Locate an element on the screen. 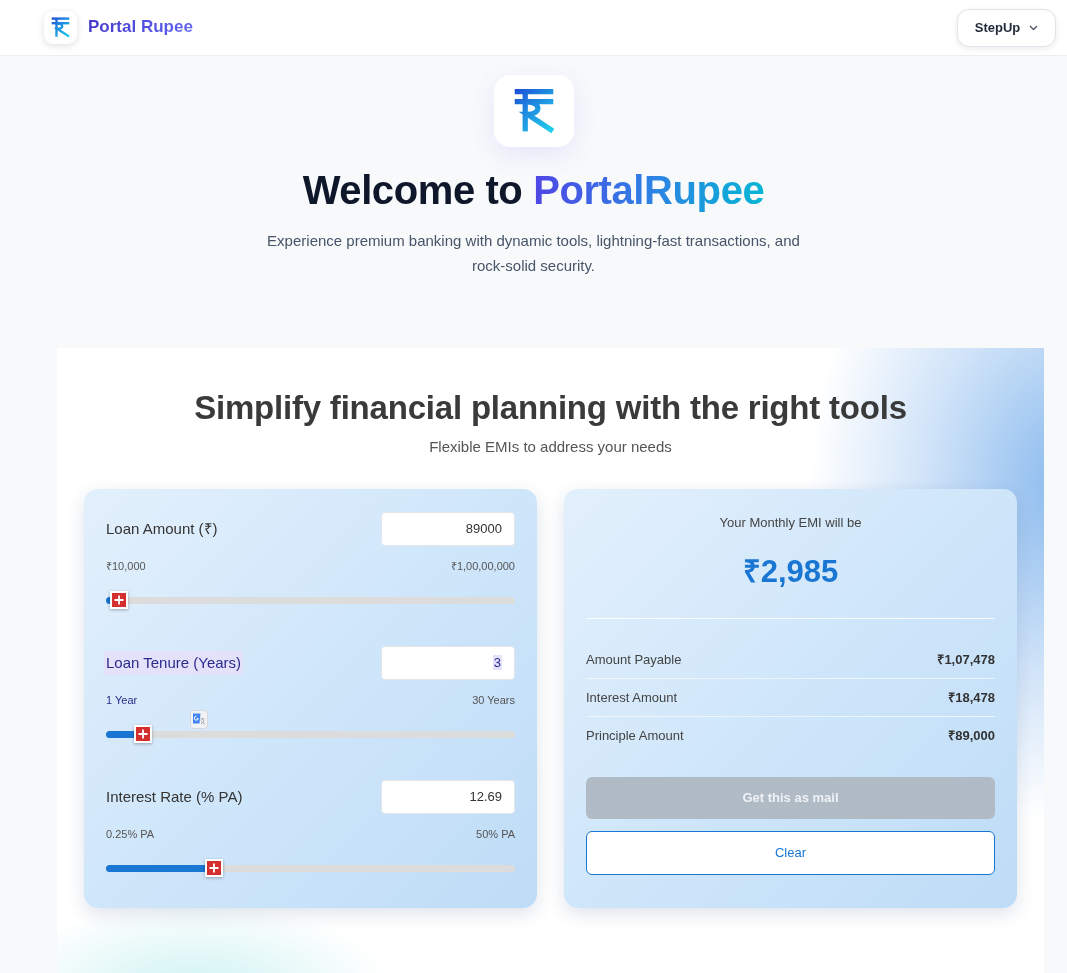 This screenshot has width=1067, height=973. min-label: 0.25% PA is located at coordinates (130, 834).